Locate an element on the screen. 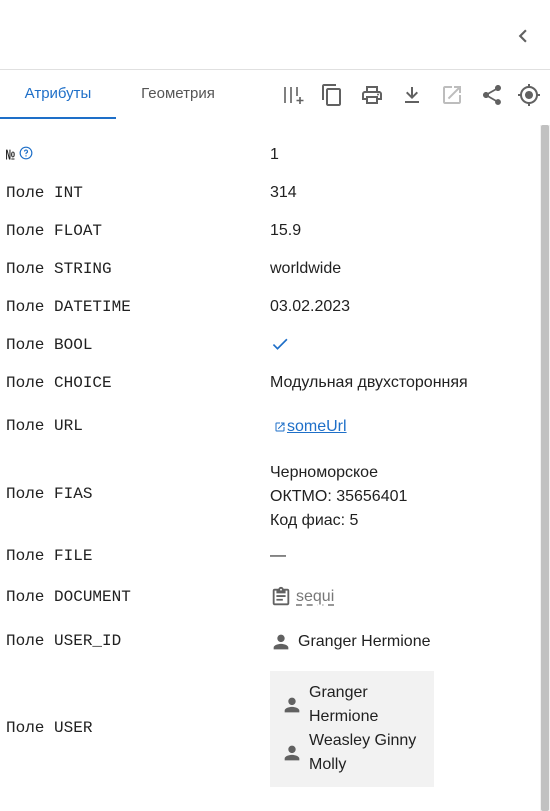  copy-button is located at coordinates (332, 95).